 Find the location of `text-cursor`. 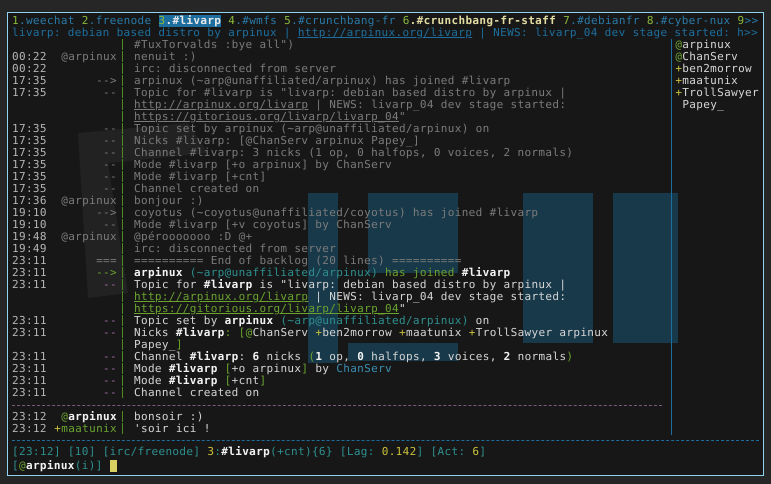

text-cursor is located at coordinates (113, 466).